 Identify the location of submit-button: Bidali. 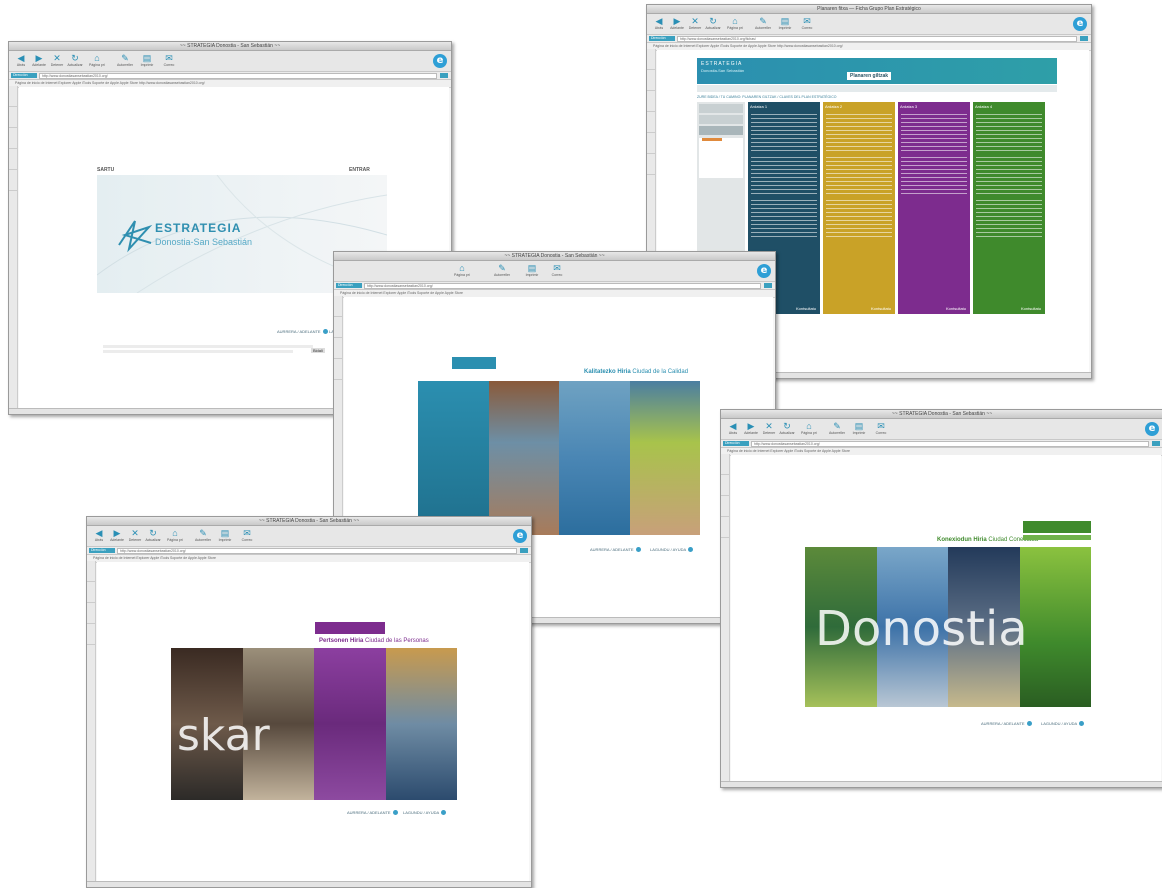
(318, 350).